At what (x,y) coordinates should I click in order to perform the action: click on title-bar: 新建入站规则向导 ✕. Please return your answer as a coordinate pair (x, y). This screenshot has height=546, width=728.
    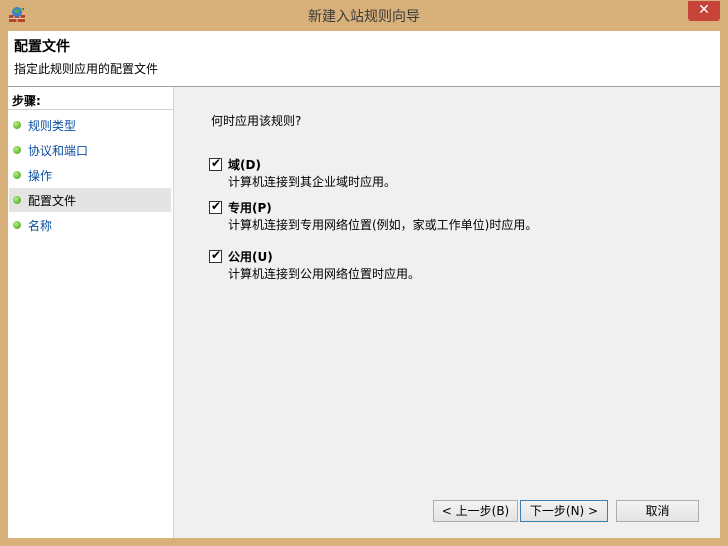
    Looking at the image, I should click on (364, 15).